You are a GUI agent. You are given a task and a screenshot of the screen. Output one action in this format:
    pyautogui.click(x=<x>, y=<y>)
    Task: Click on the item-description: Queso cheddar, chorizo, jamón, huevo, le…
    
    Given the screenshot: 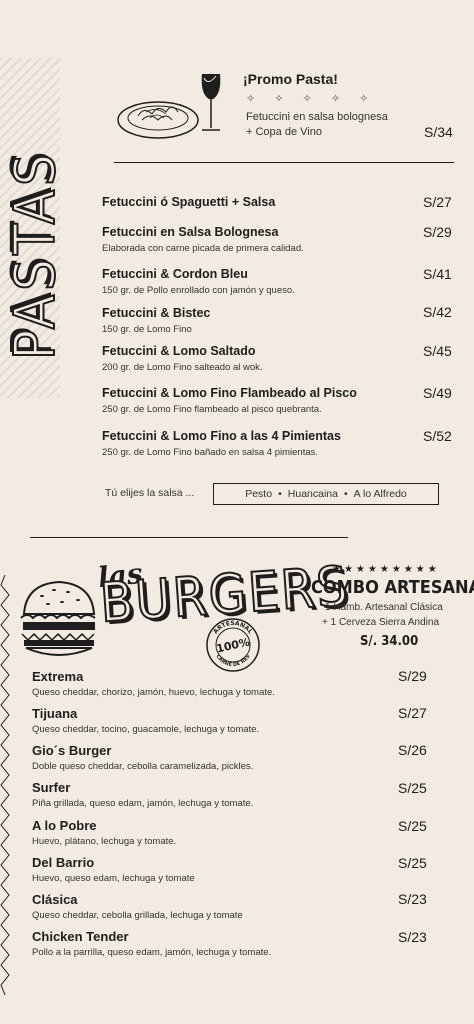 What is the action you would take?
    pyautogui.click(x=153, y=692)
    